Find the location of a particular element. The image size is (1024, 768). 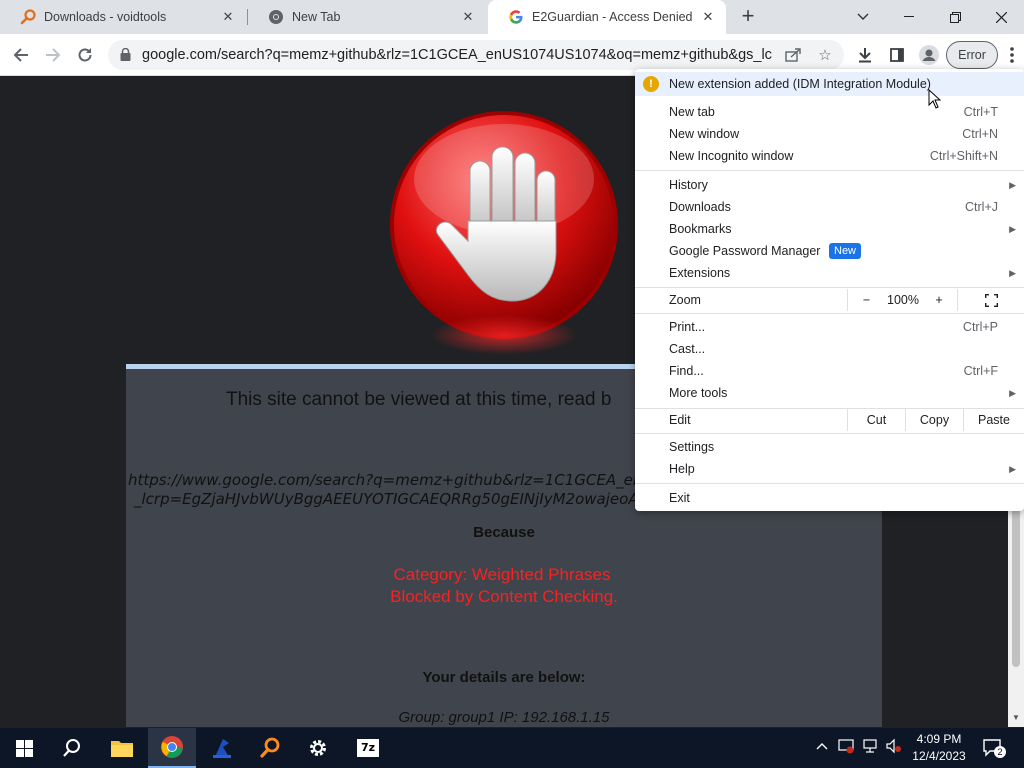

new-tab-button: + is located at coordinates (748, 17).